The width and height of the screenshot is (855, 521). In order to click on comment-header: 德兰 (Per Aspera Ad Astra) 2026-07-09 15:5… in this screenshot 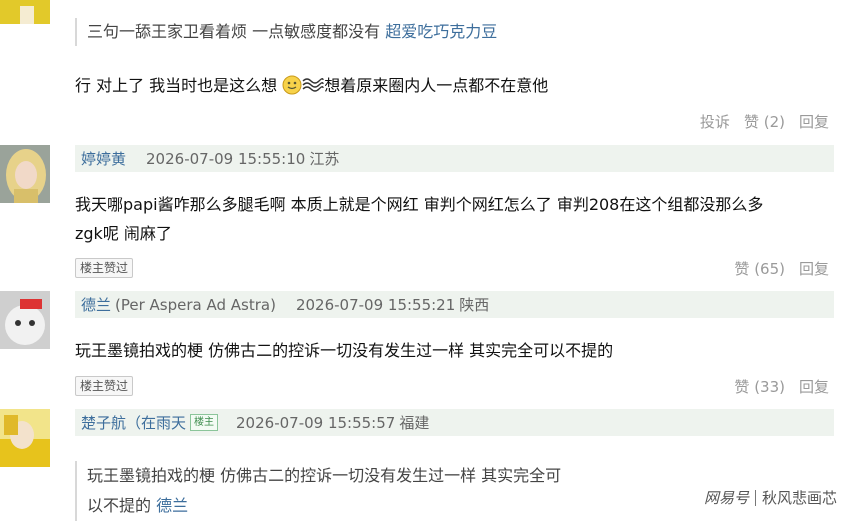, I will do `click(454, 304)`.